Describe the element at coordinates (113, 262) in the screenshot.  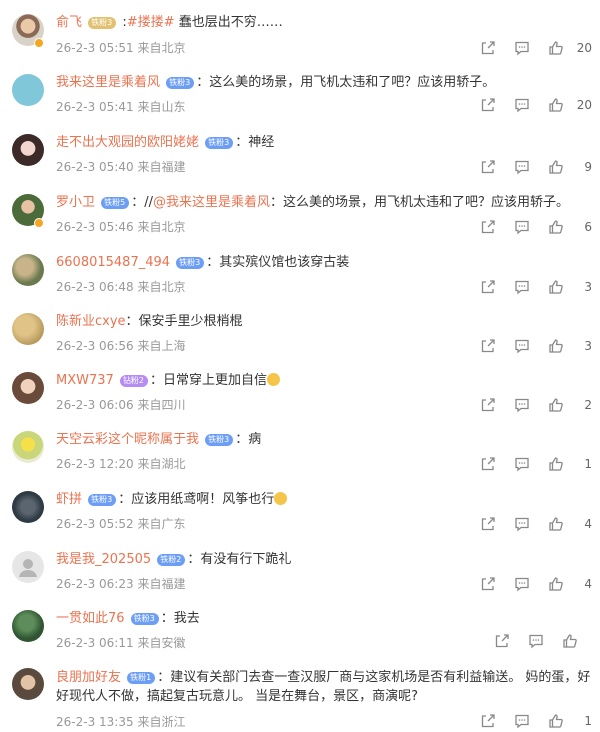
I see `username: 6608015487_494` at that location.